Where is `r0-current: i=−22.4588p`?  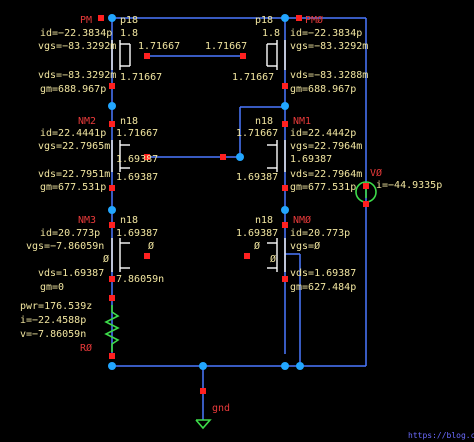 r0-current: i=−22.4588p is located at coordinates (53, 320).